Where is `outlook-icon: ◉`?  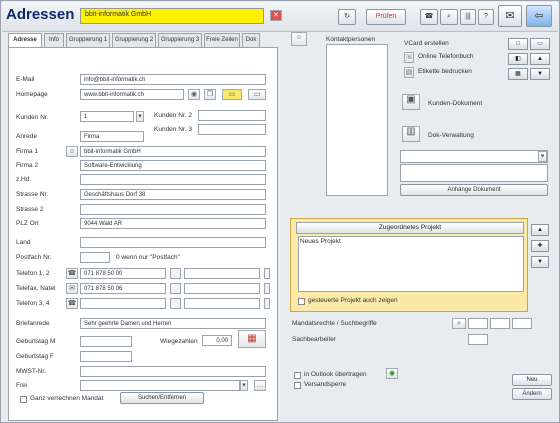
outlook-icon: ◉ is located at coordinates (392, 373).